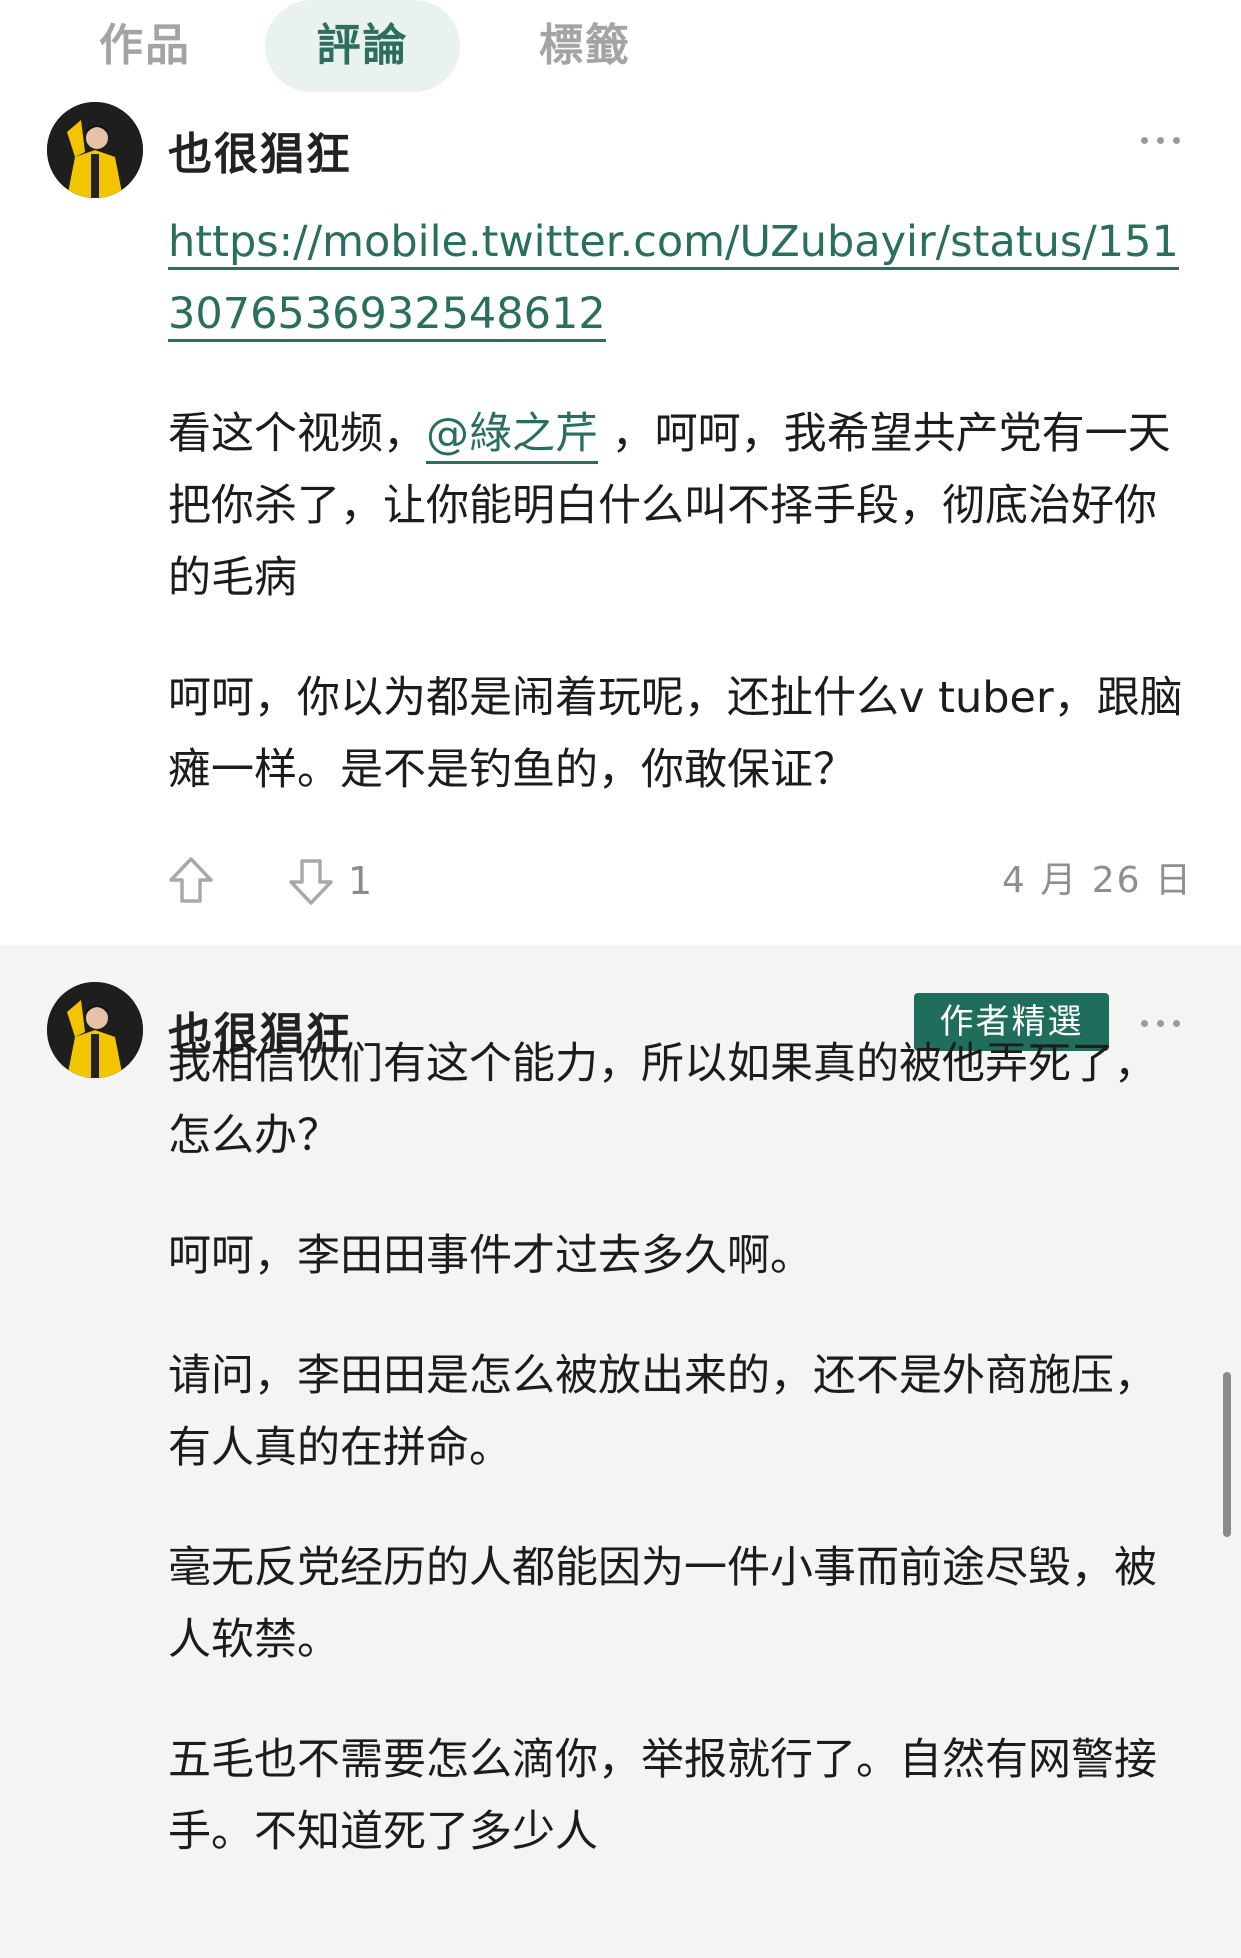 The width and height of the screenshot is (1241, 1958). What do you see at coordinates (585, 46) in the screenshot?
I see `tab-tags: 標籤` at bounding box center [585, 46].